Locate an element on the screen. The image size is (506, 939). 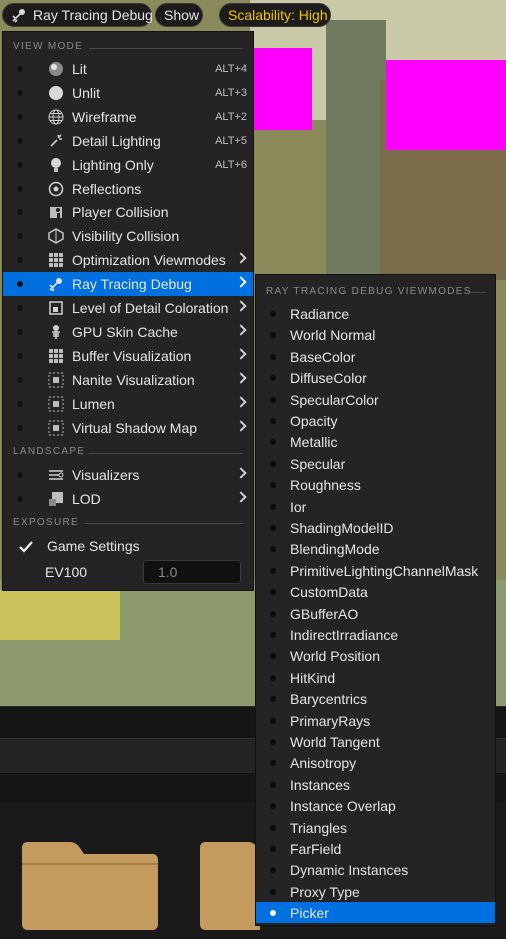
checkmark-icon is located at coordinates (26, 547).